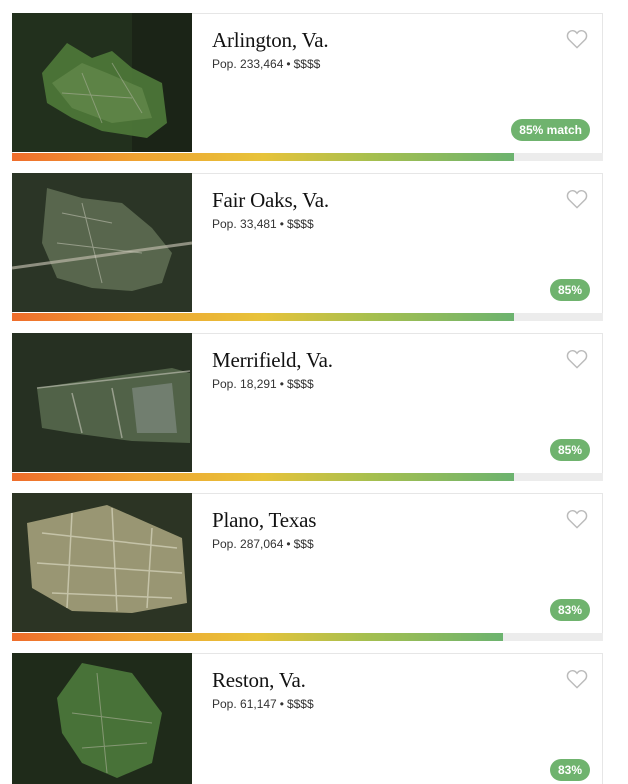  I want to click on place-meta: Pop. 287,064 • $$$, so click(264, 544).